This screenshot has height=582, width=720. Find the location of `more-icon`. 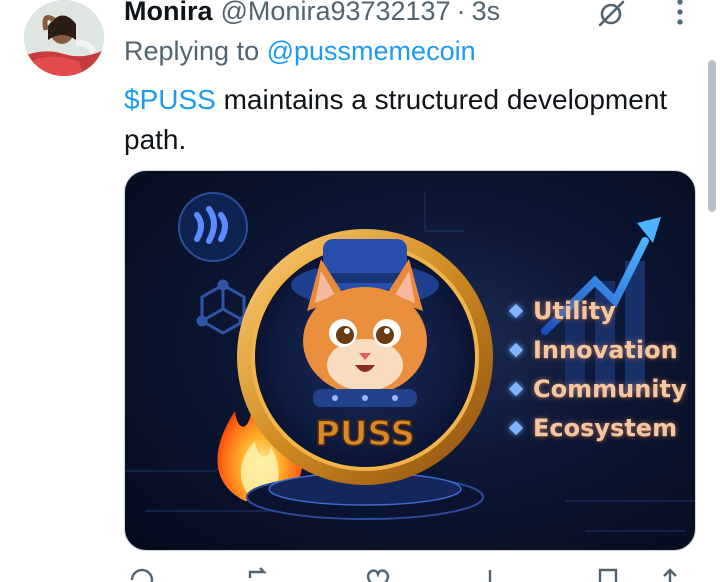

more-icon is located at coordinates (680, 14).